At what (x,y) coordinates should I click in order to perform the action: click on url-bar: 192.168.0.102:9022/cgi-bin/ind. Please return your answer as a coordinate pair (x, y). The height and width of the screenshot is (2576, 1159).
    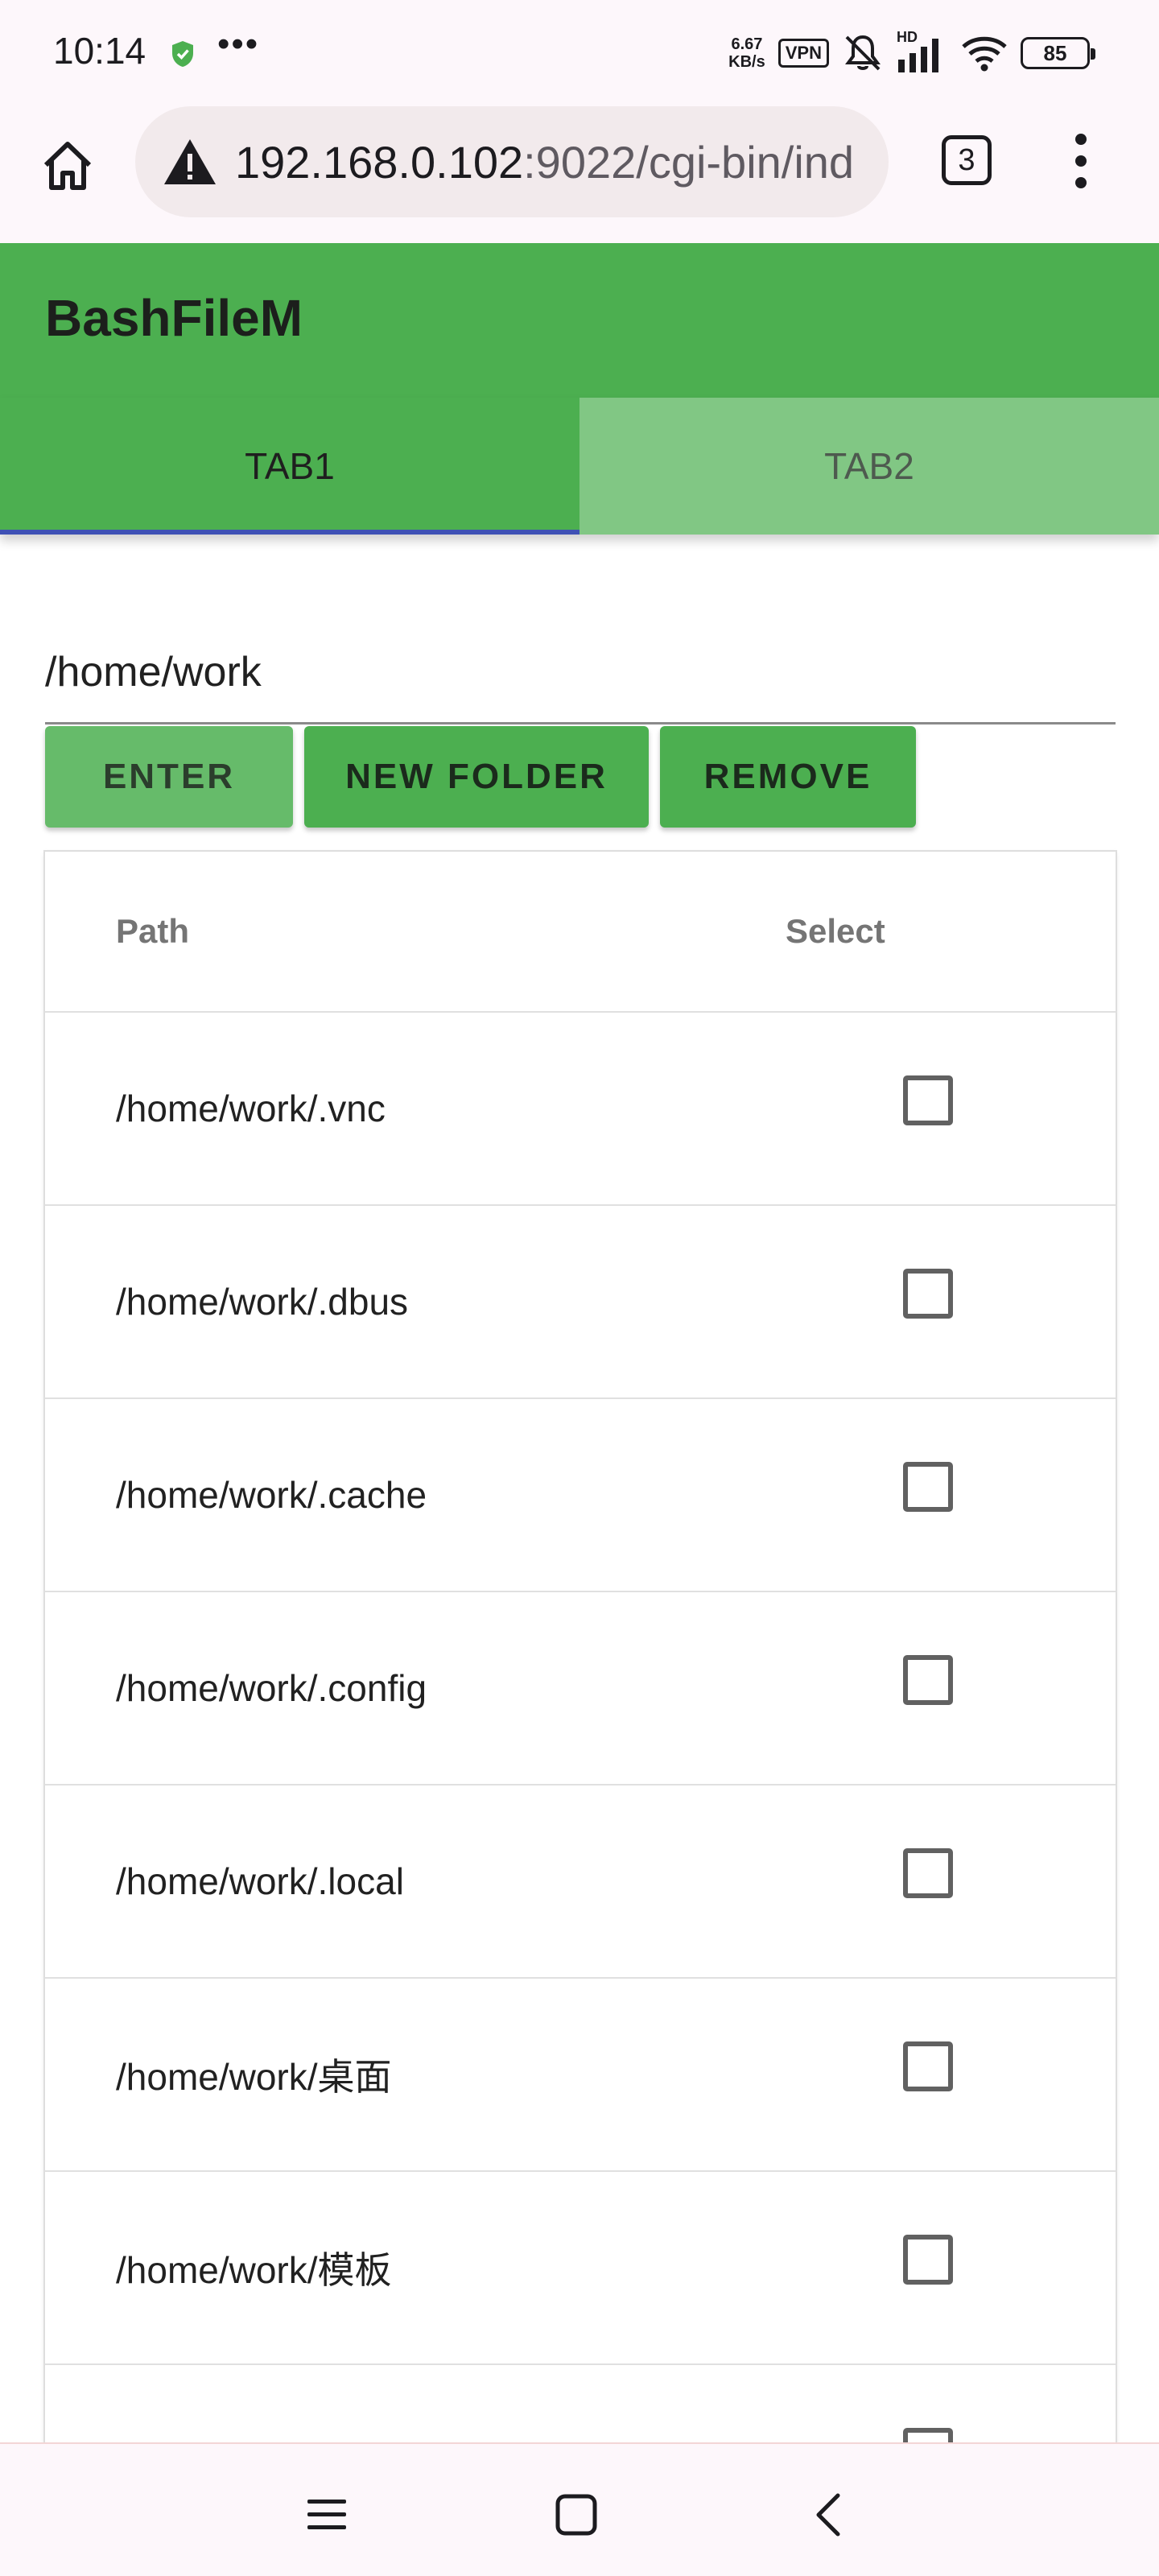
    Looking at the image, I should click on (512, 161).